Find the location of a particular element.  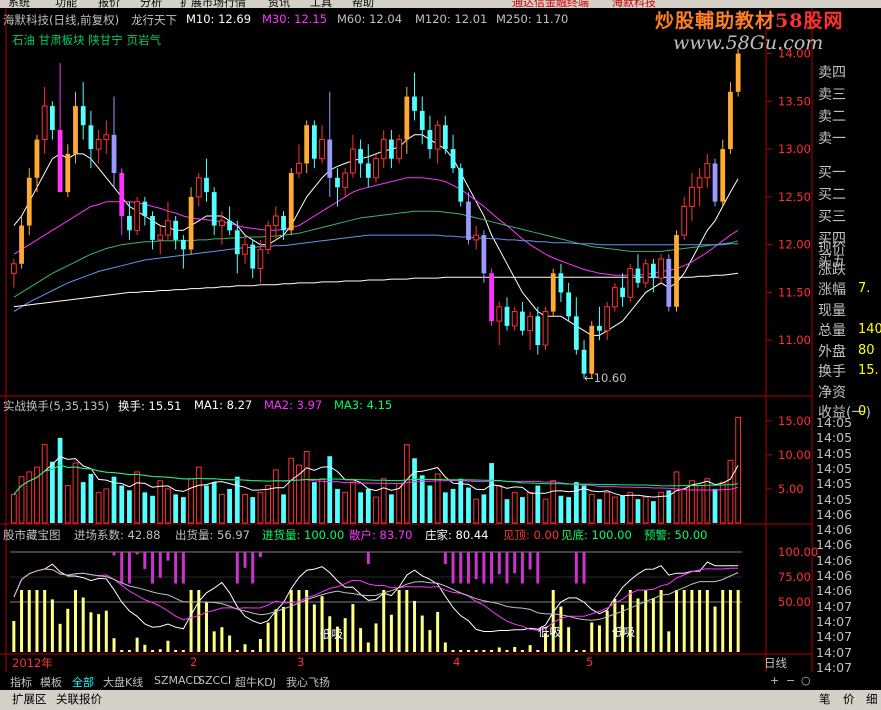

rp-tab-detail: 细 is located at coordinates (872, 699).